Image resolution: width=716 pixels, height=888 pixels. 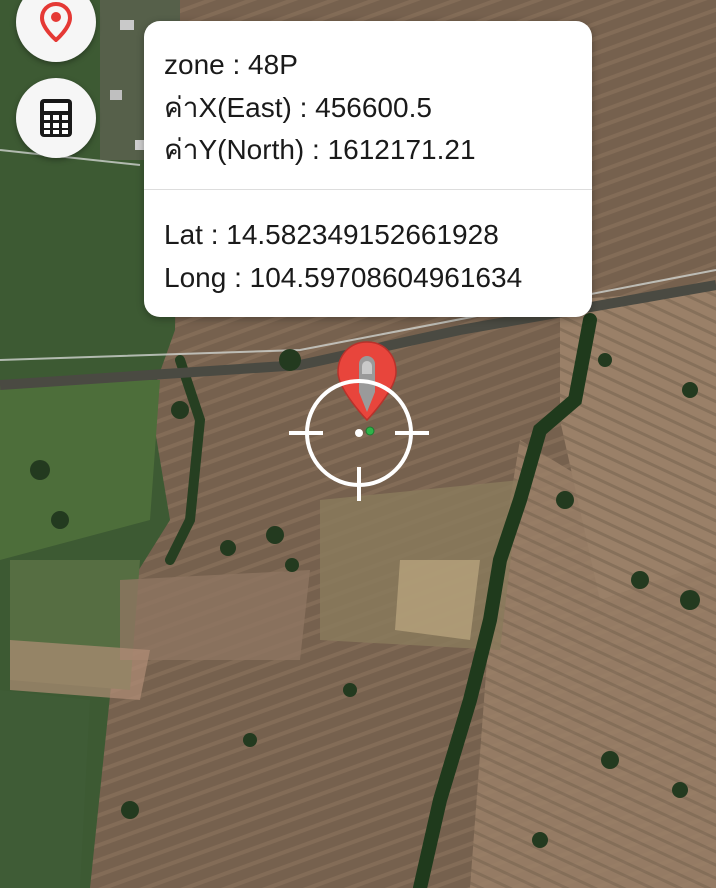 What do you see at coordinates (370, 431) in the screenshot?
I see `gps-dot` at bounding box center [370, 431].